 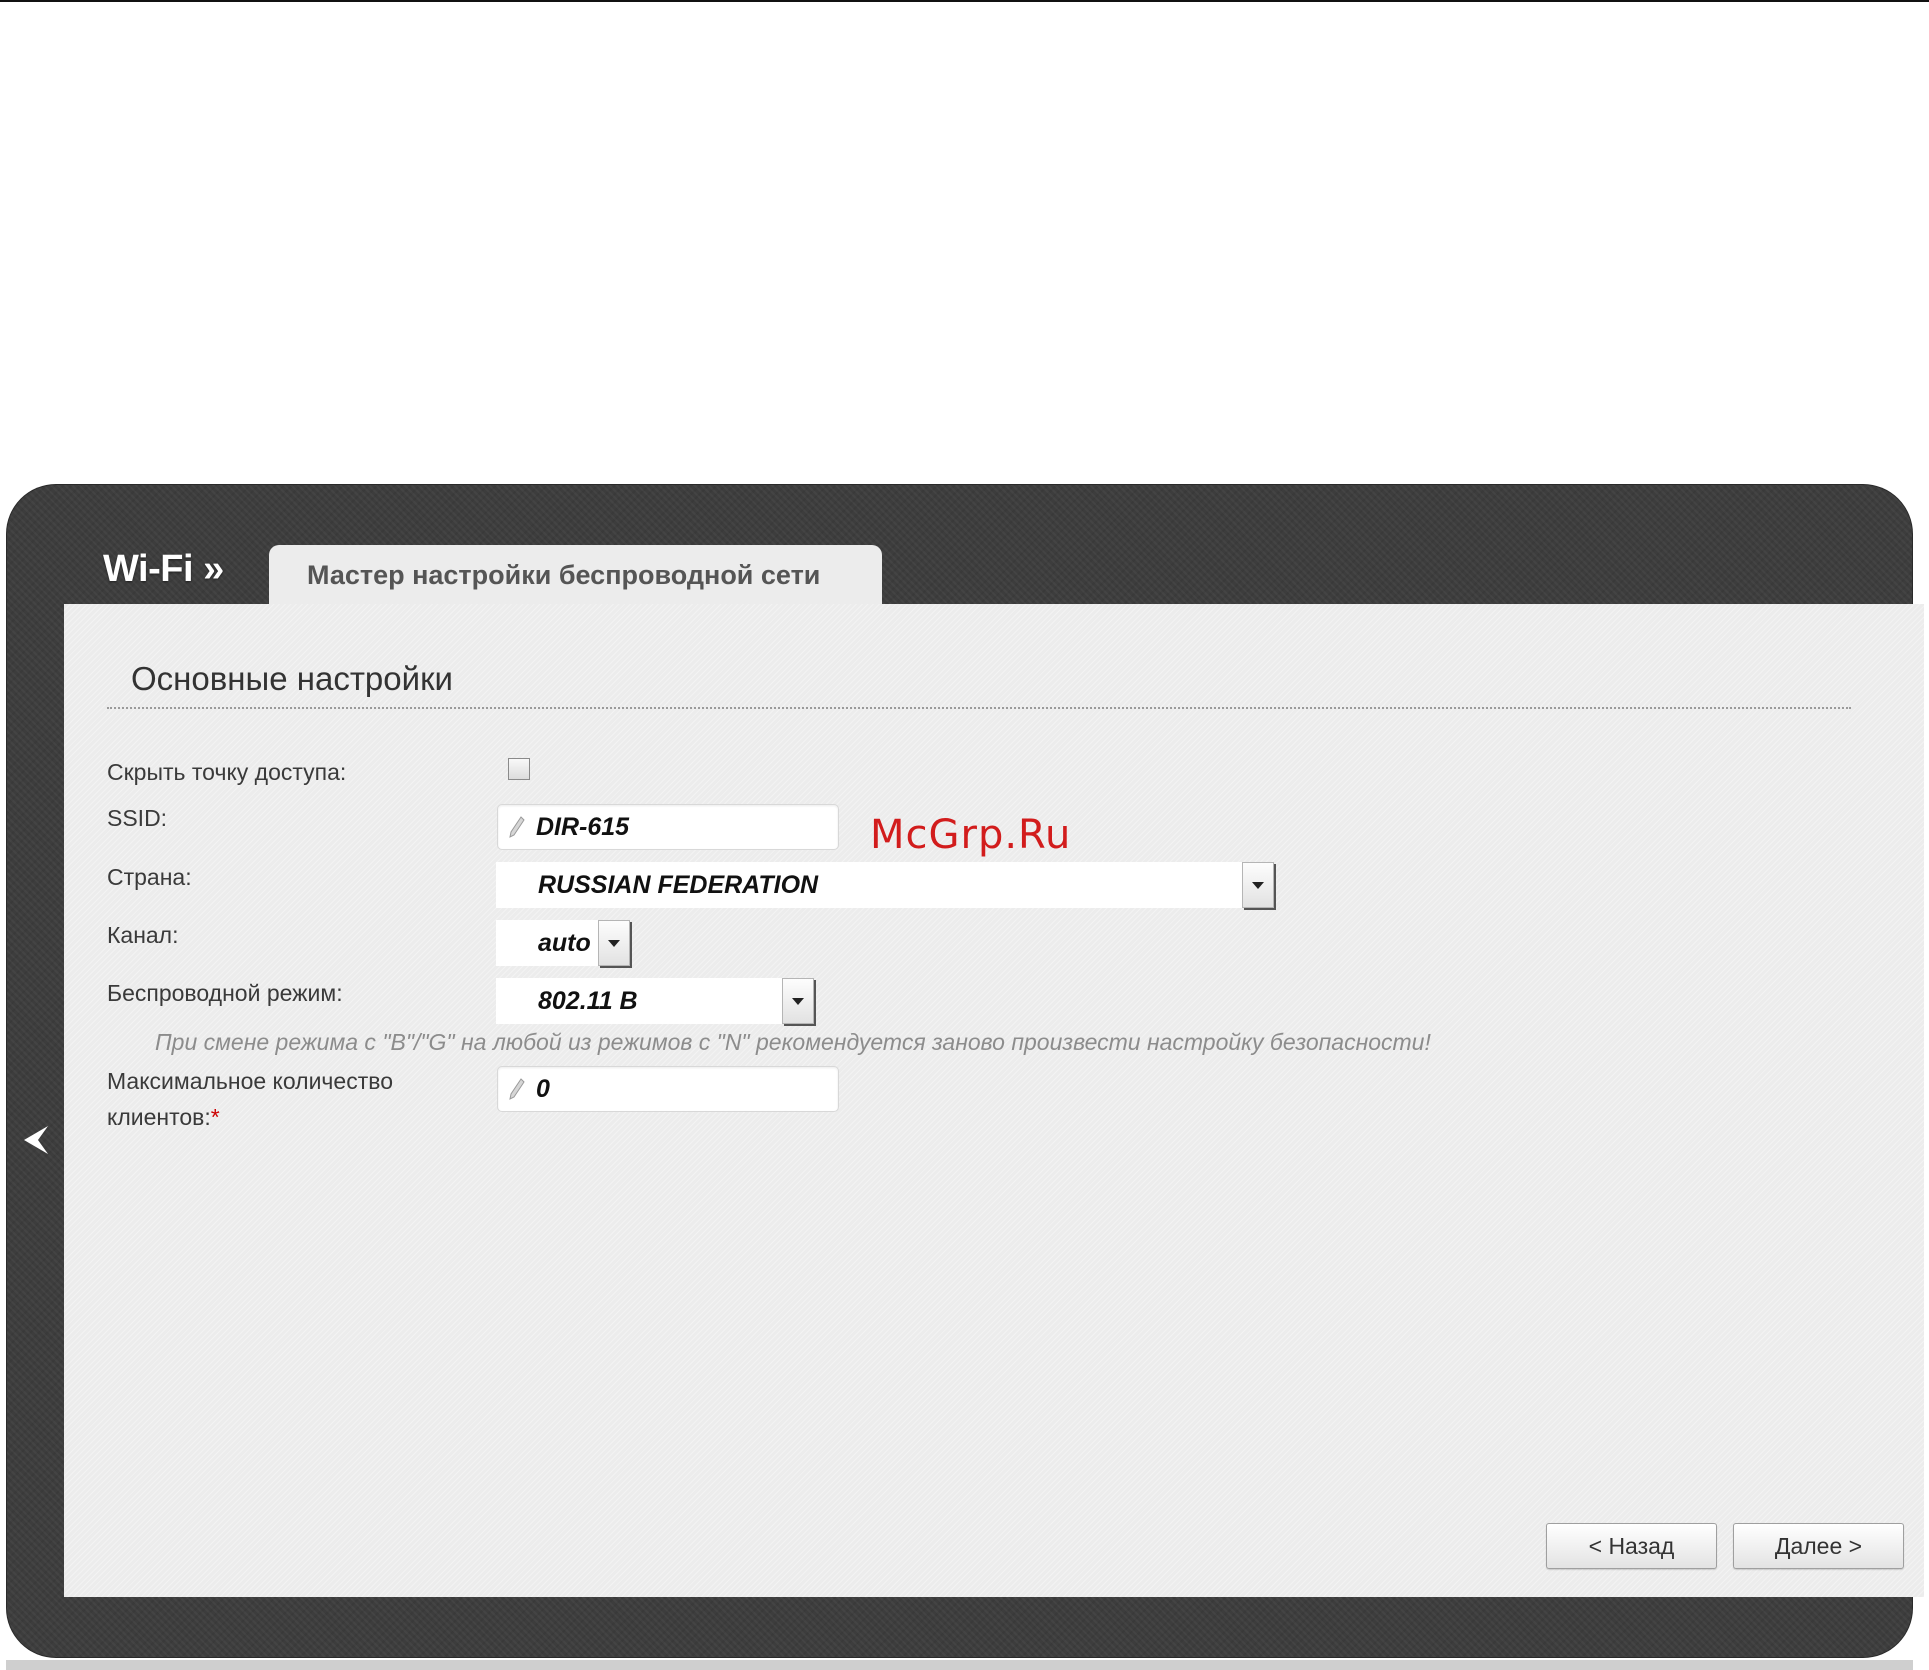 What do you see at coordinates (979, 708) in the screenshot?
I see `heading-divider` at bounding box center [979, 708].